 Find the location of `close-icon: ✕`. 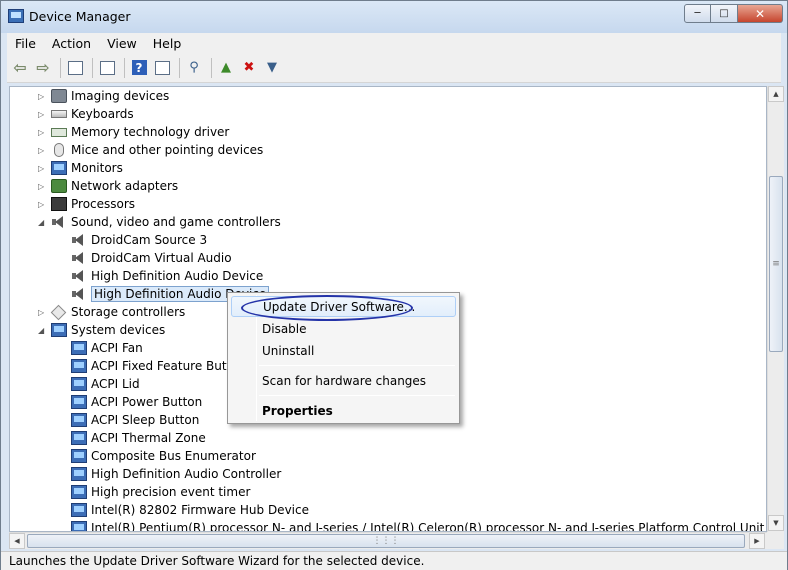

close-icon: ✕ is located at coordinates (760, 13).